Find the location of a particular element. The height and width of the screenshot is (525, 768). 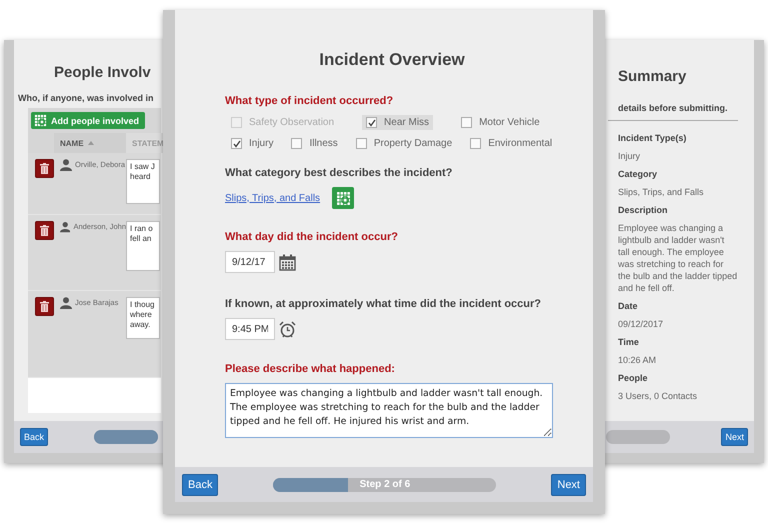

sort-icon is located at coordinates (91, 143).